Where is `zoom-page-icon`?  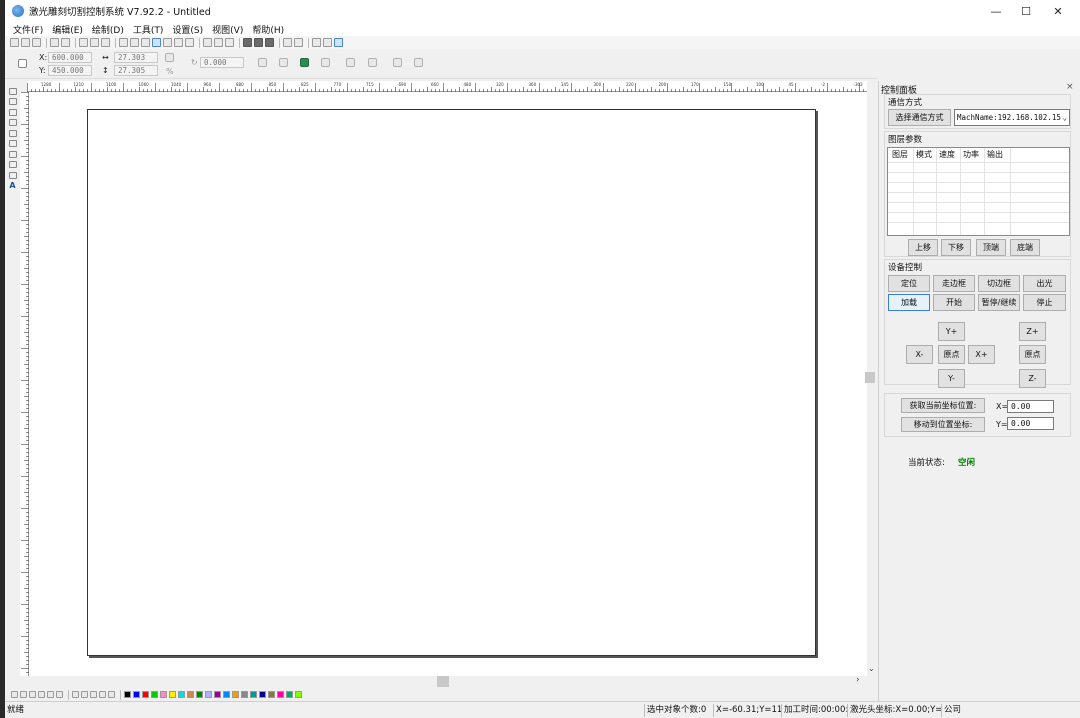 zoom-page-icon is located at coordinates (189, 42).